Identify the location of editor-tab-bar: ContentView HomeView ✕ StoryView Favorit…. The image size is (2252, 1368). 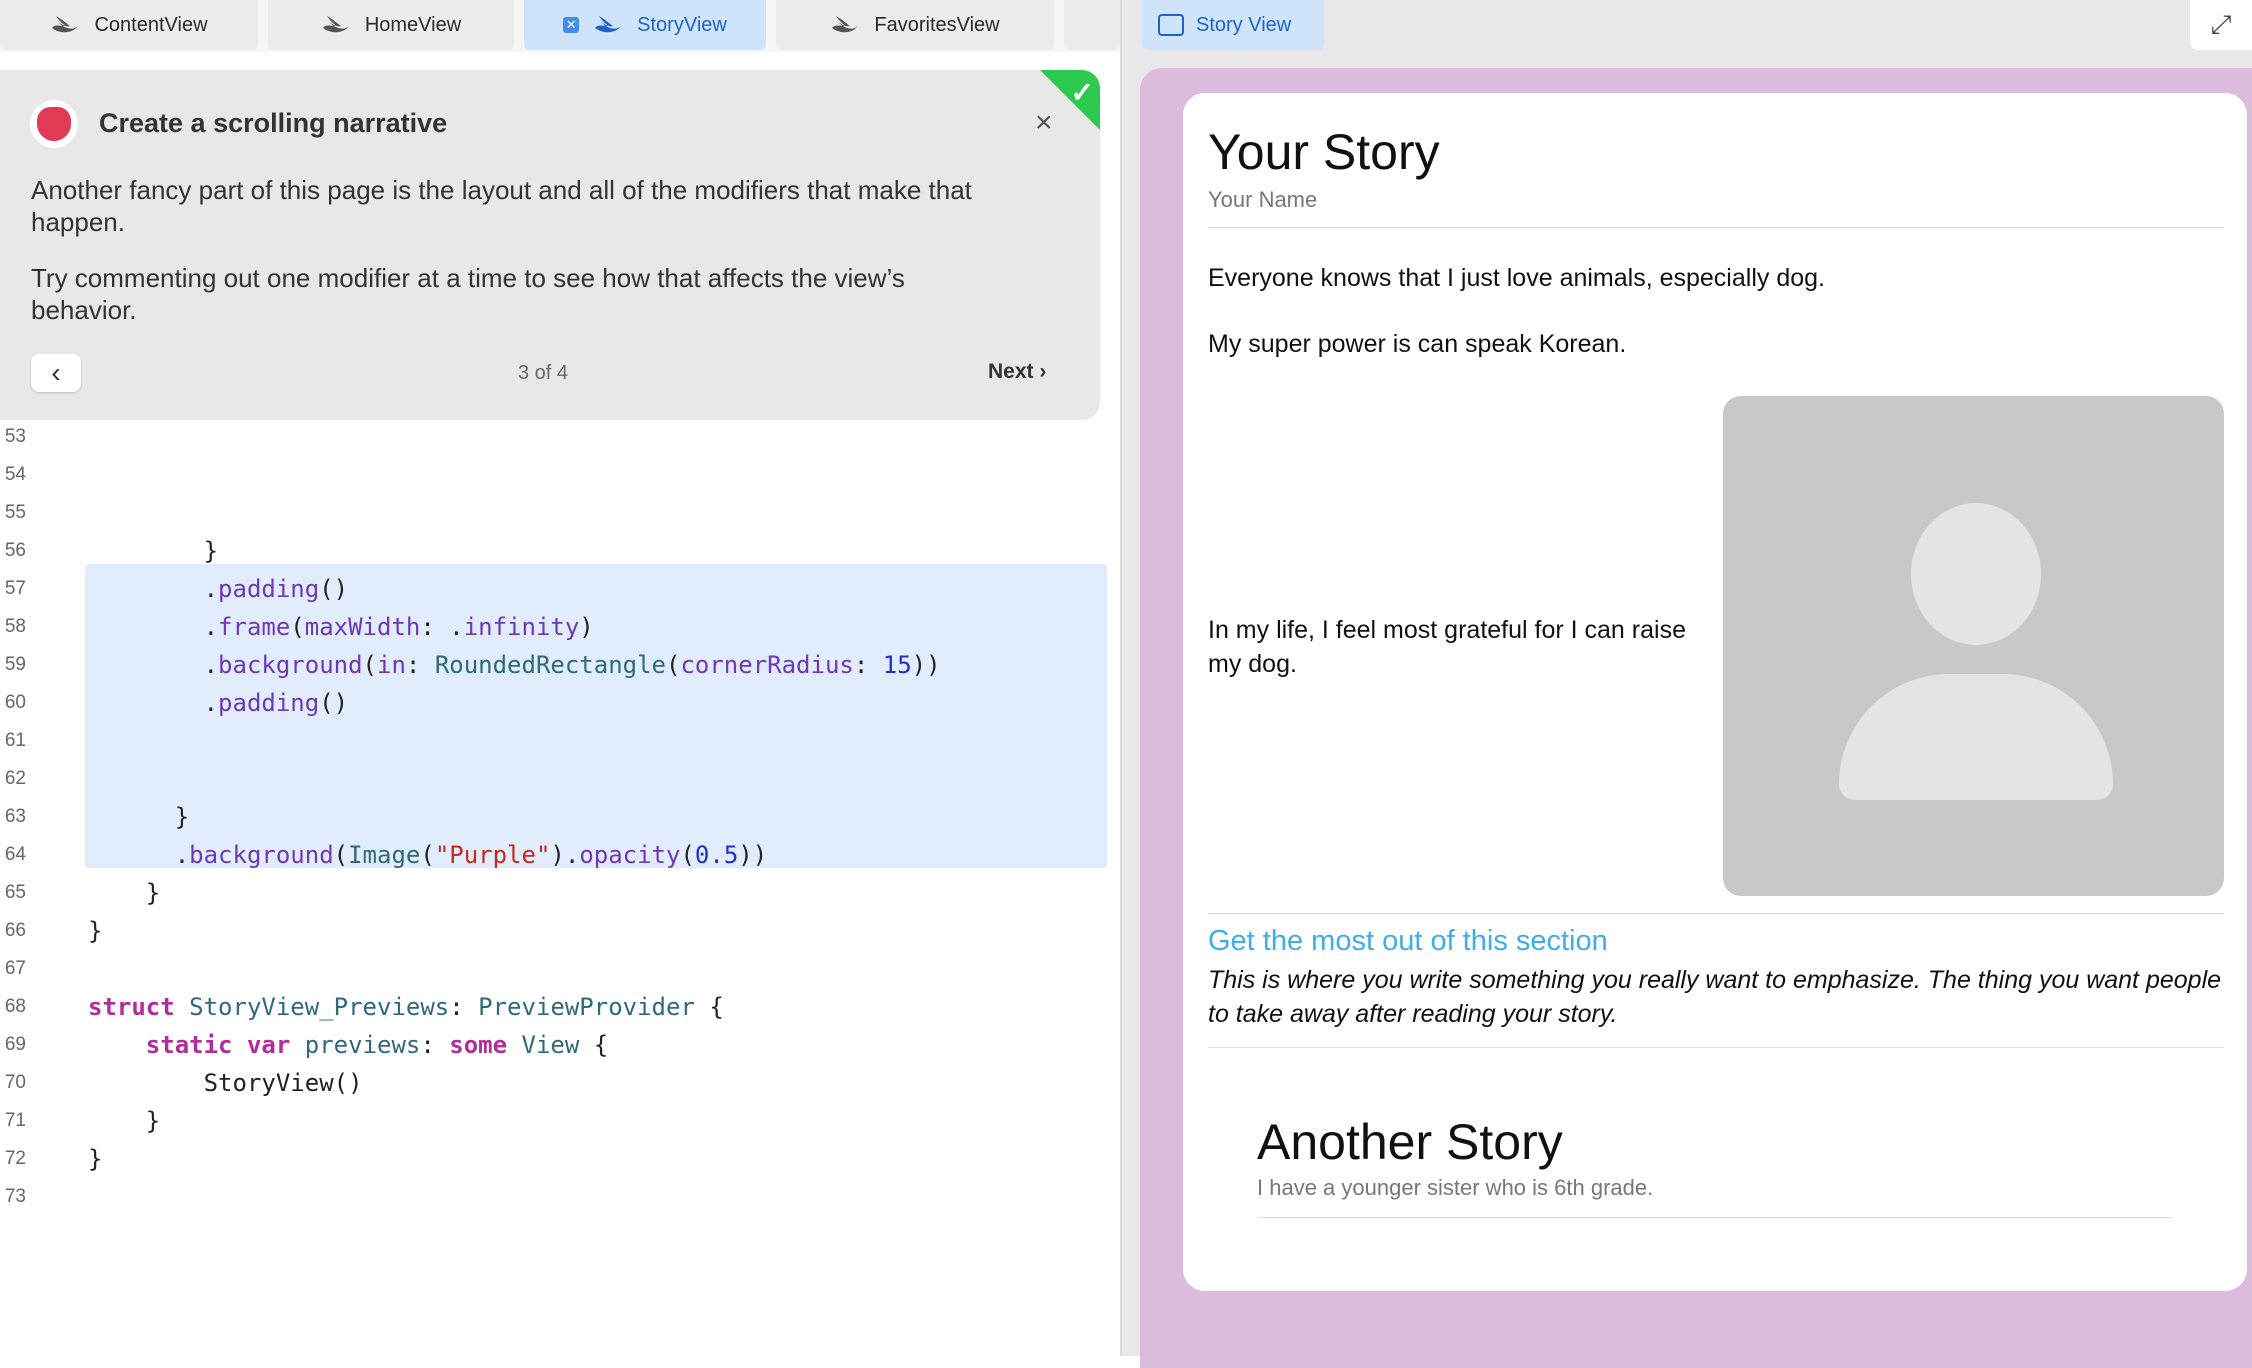
(560, 26).